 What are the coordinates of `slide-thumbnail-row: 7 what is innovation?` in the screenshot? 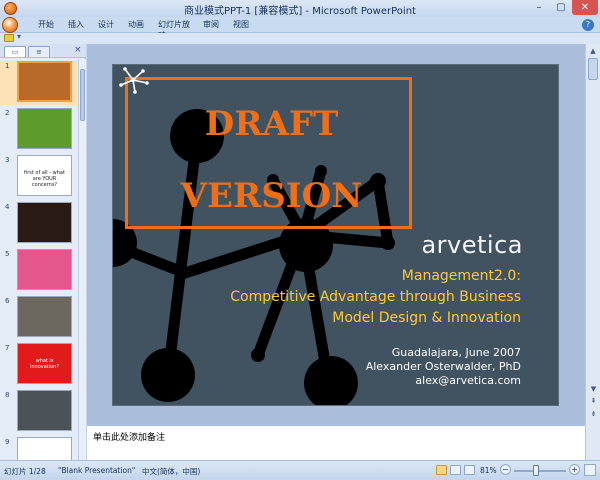 It's located at (39, 365).